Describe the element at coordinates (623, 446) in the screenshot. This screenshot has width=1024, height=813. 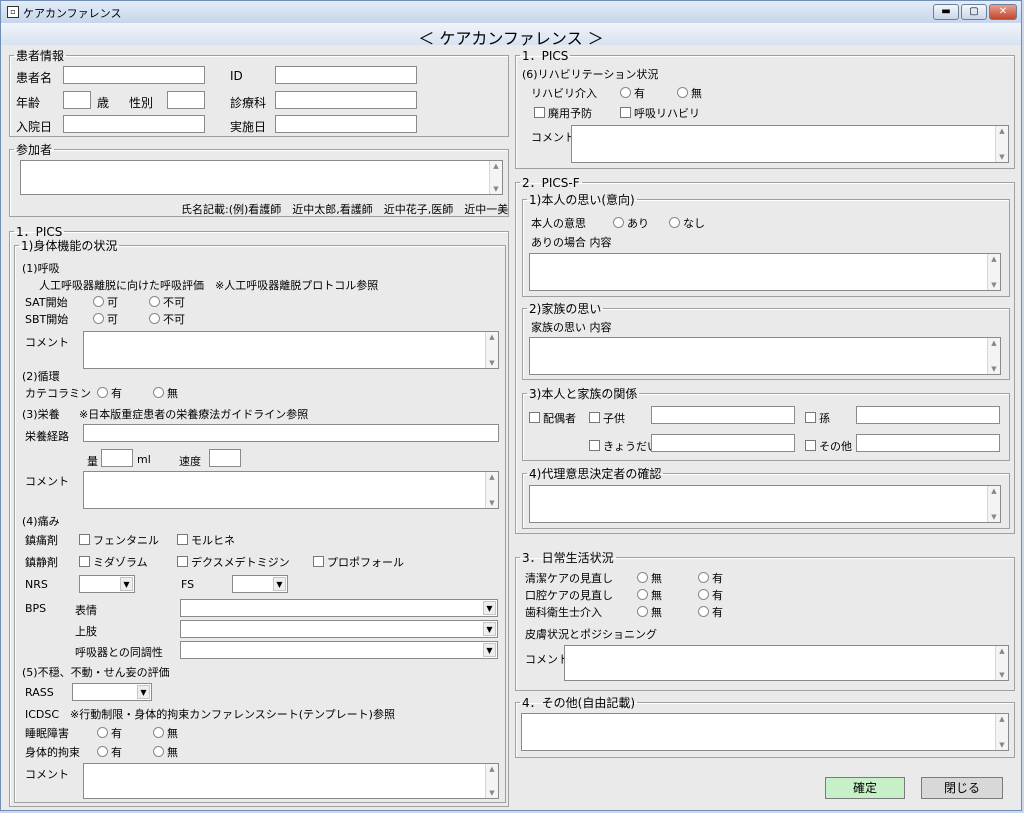
I see `sibling-checkbox: きょうだい` at that location.